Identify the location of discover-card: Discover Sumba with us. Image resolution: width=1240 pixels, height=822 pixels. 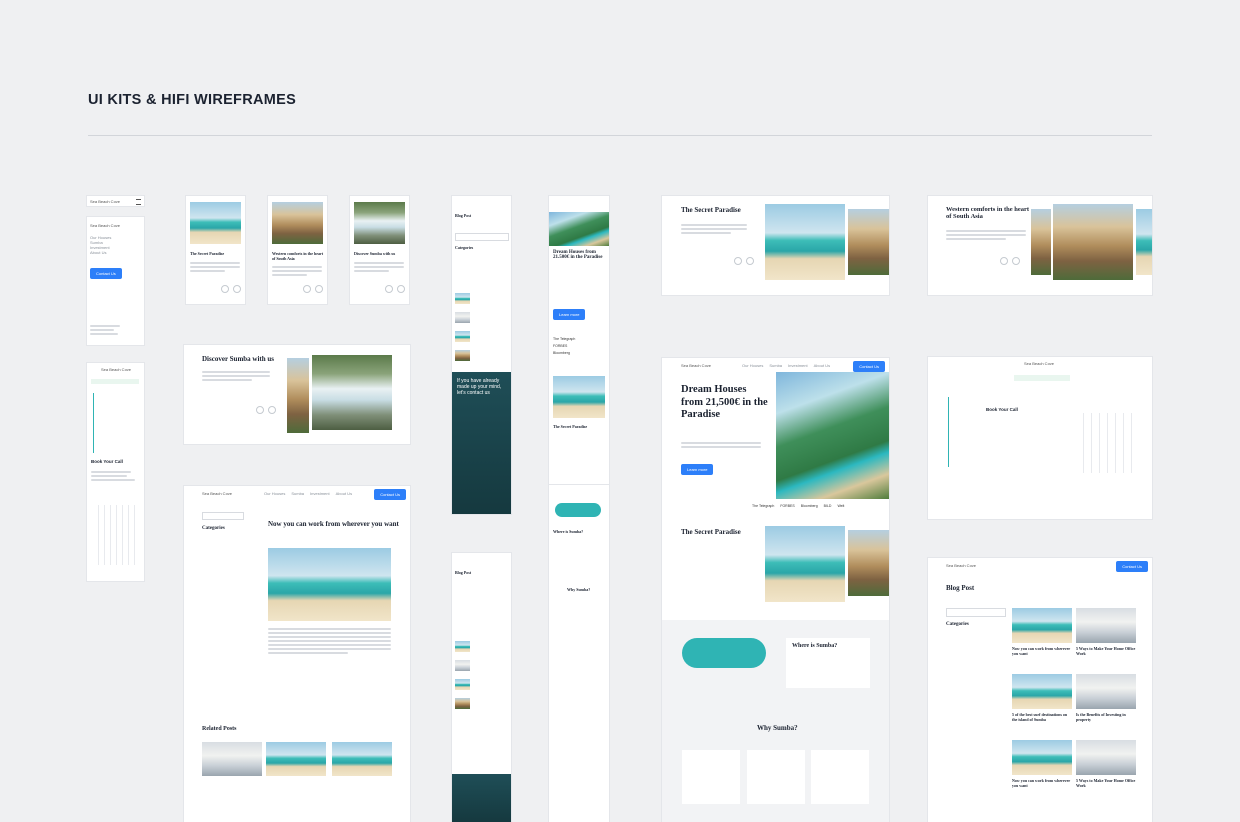
(297, 394).